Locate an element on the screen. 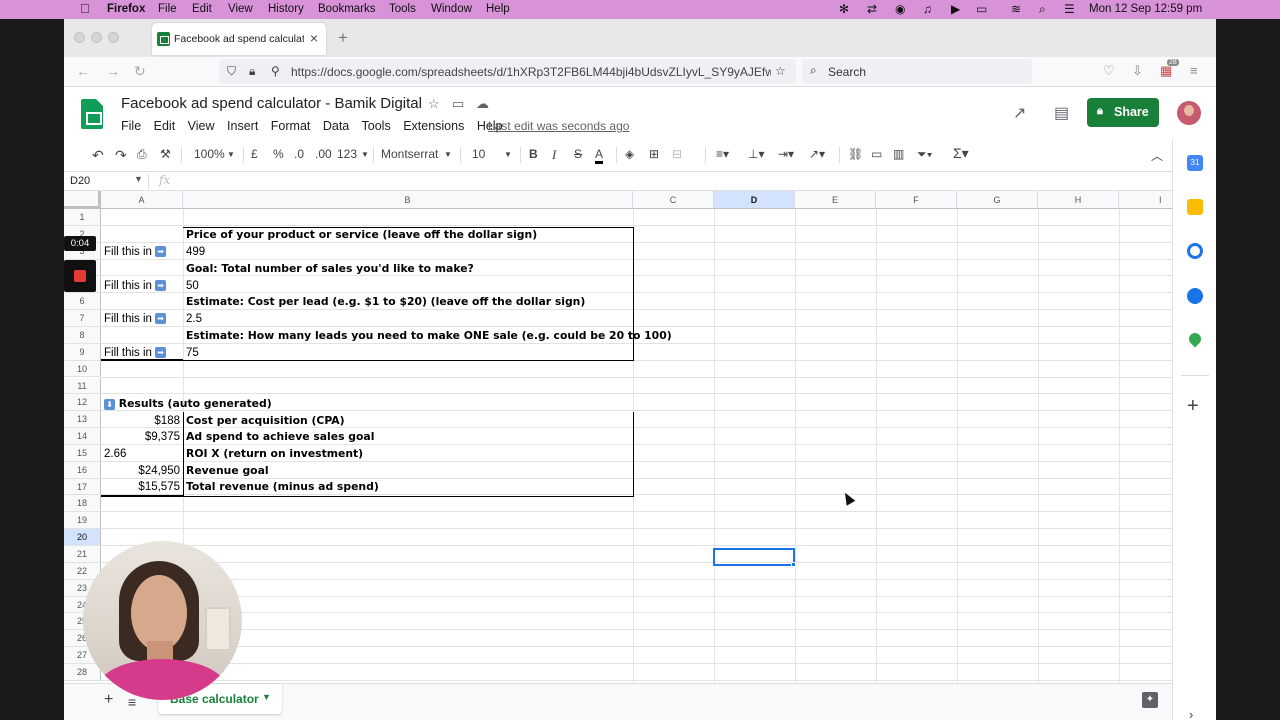  menu-view: View is located at coordinates (240, 9).